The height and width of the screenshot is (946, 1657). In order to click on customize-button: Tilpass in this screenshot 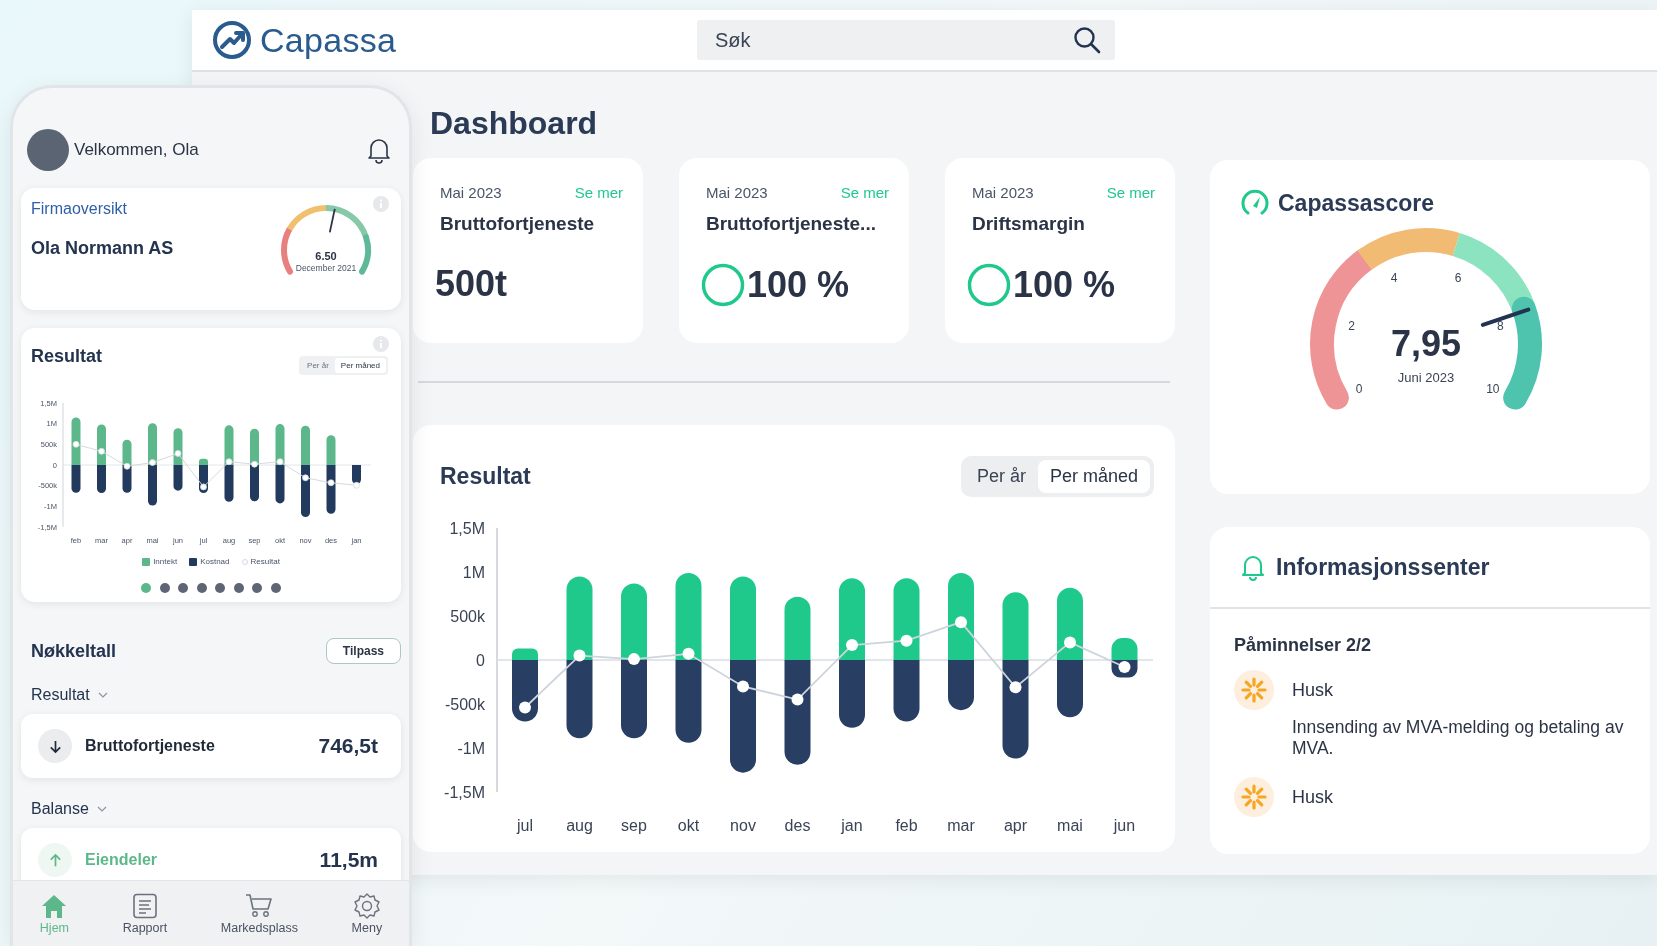, I will do `click(363, 651)`.